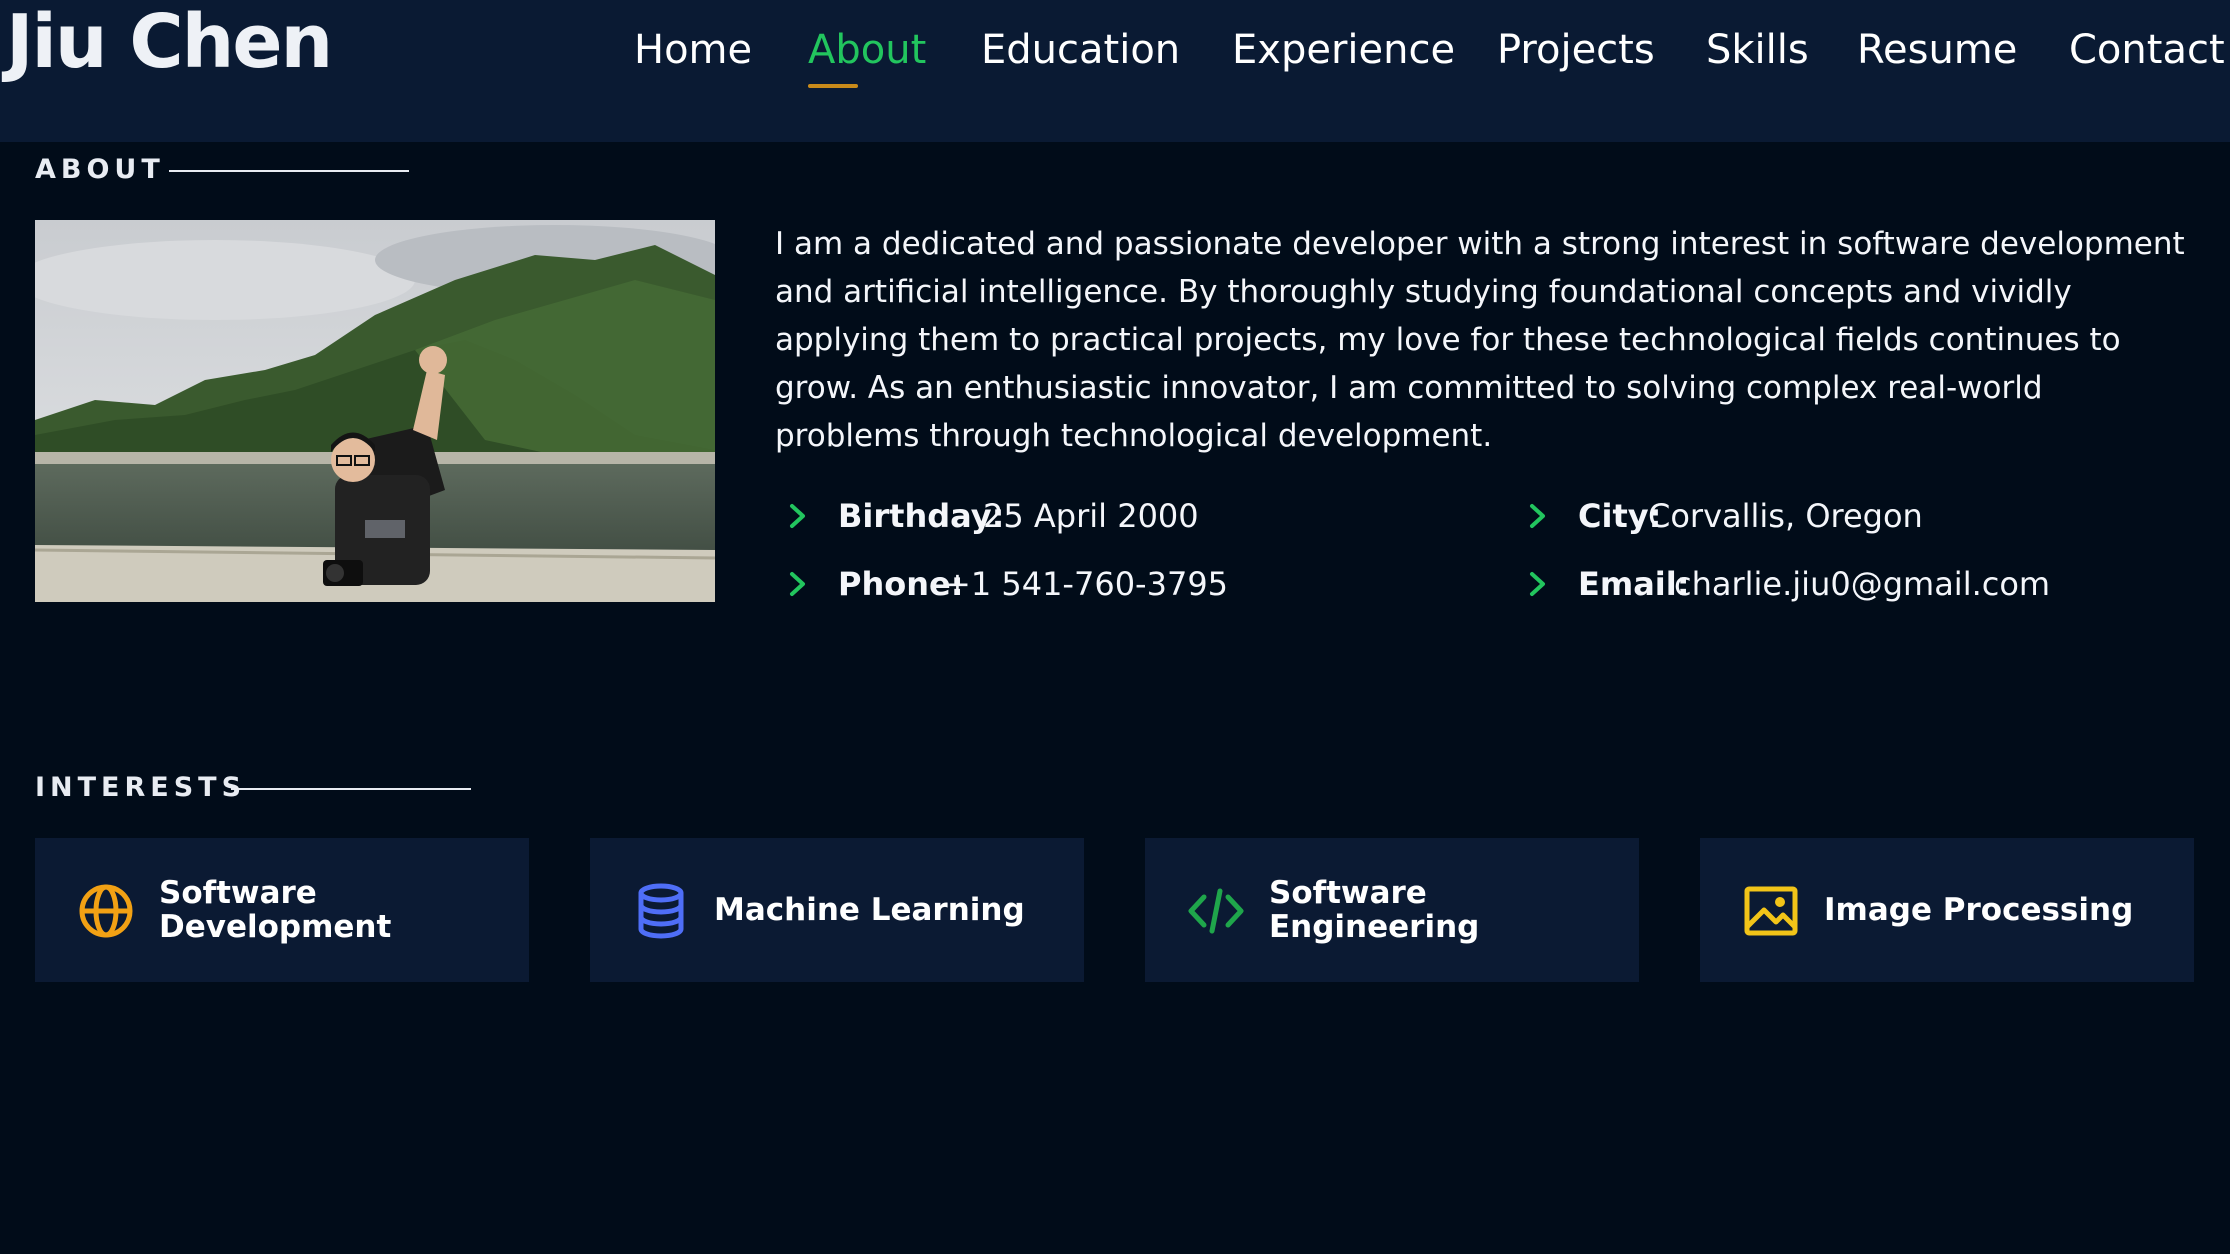 Image resolution: width=2230 pixels, height=1254 pixels. I want to click on database-icon, so click(661, 911).